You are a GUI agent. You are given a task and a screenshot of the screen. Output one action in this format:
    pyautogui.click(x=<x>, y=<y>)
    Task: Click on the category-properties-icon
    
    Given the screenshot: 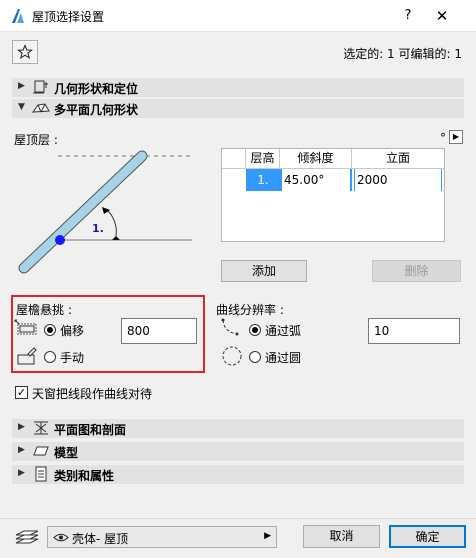 What is the action you would take?
    pyautogui.click(x=41, y=474)
    